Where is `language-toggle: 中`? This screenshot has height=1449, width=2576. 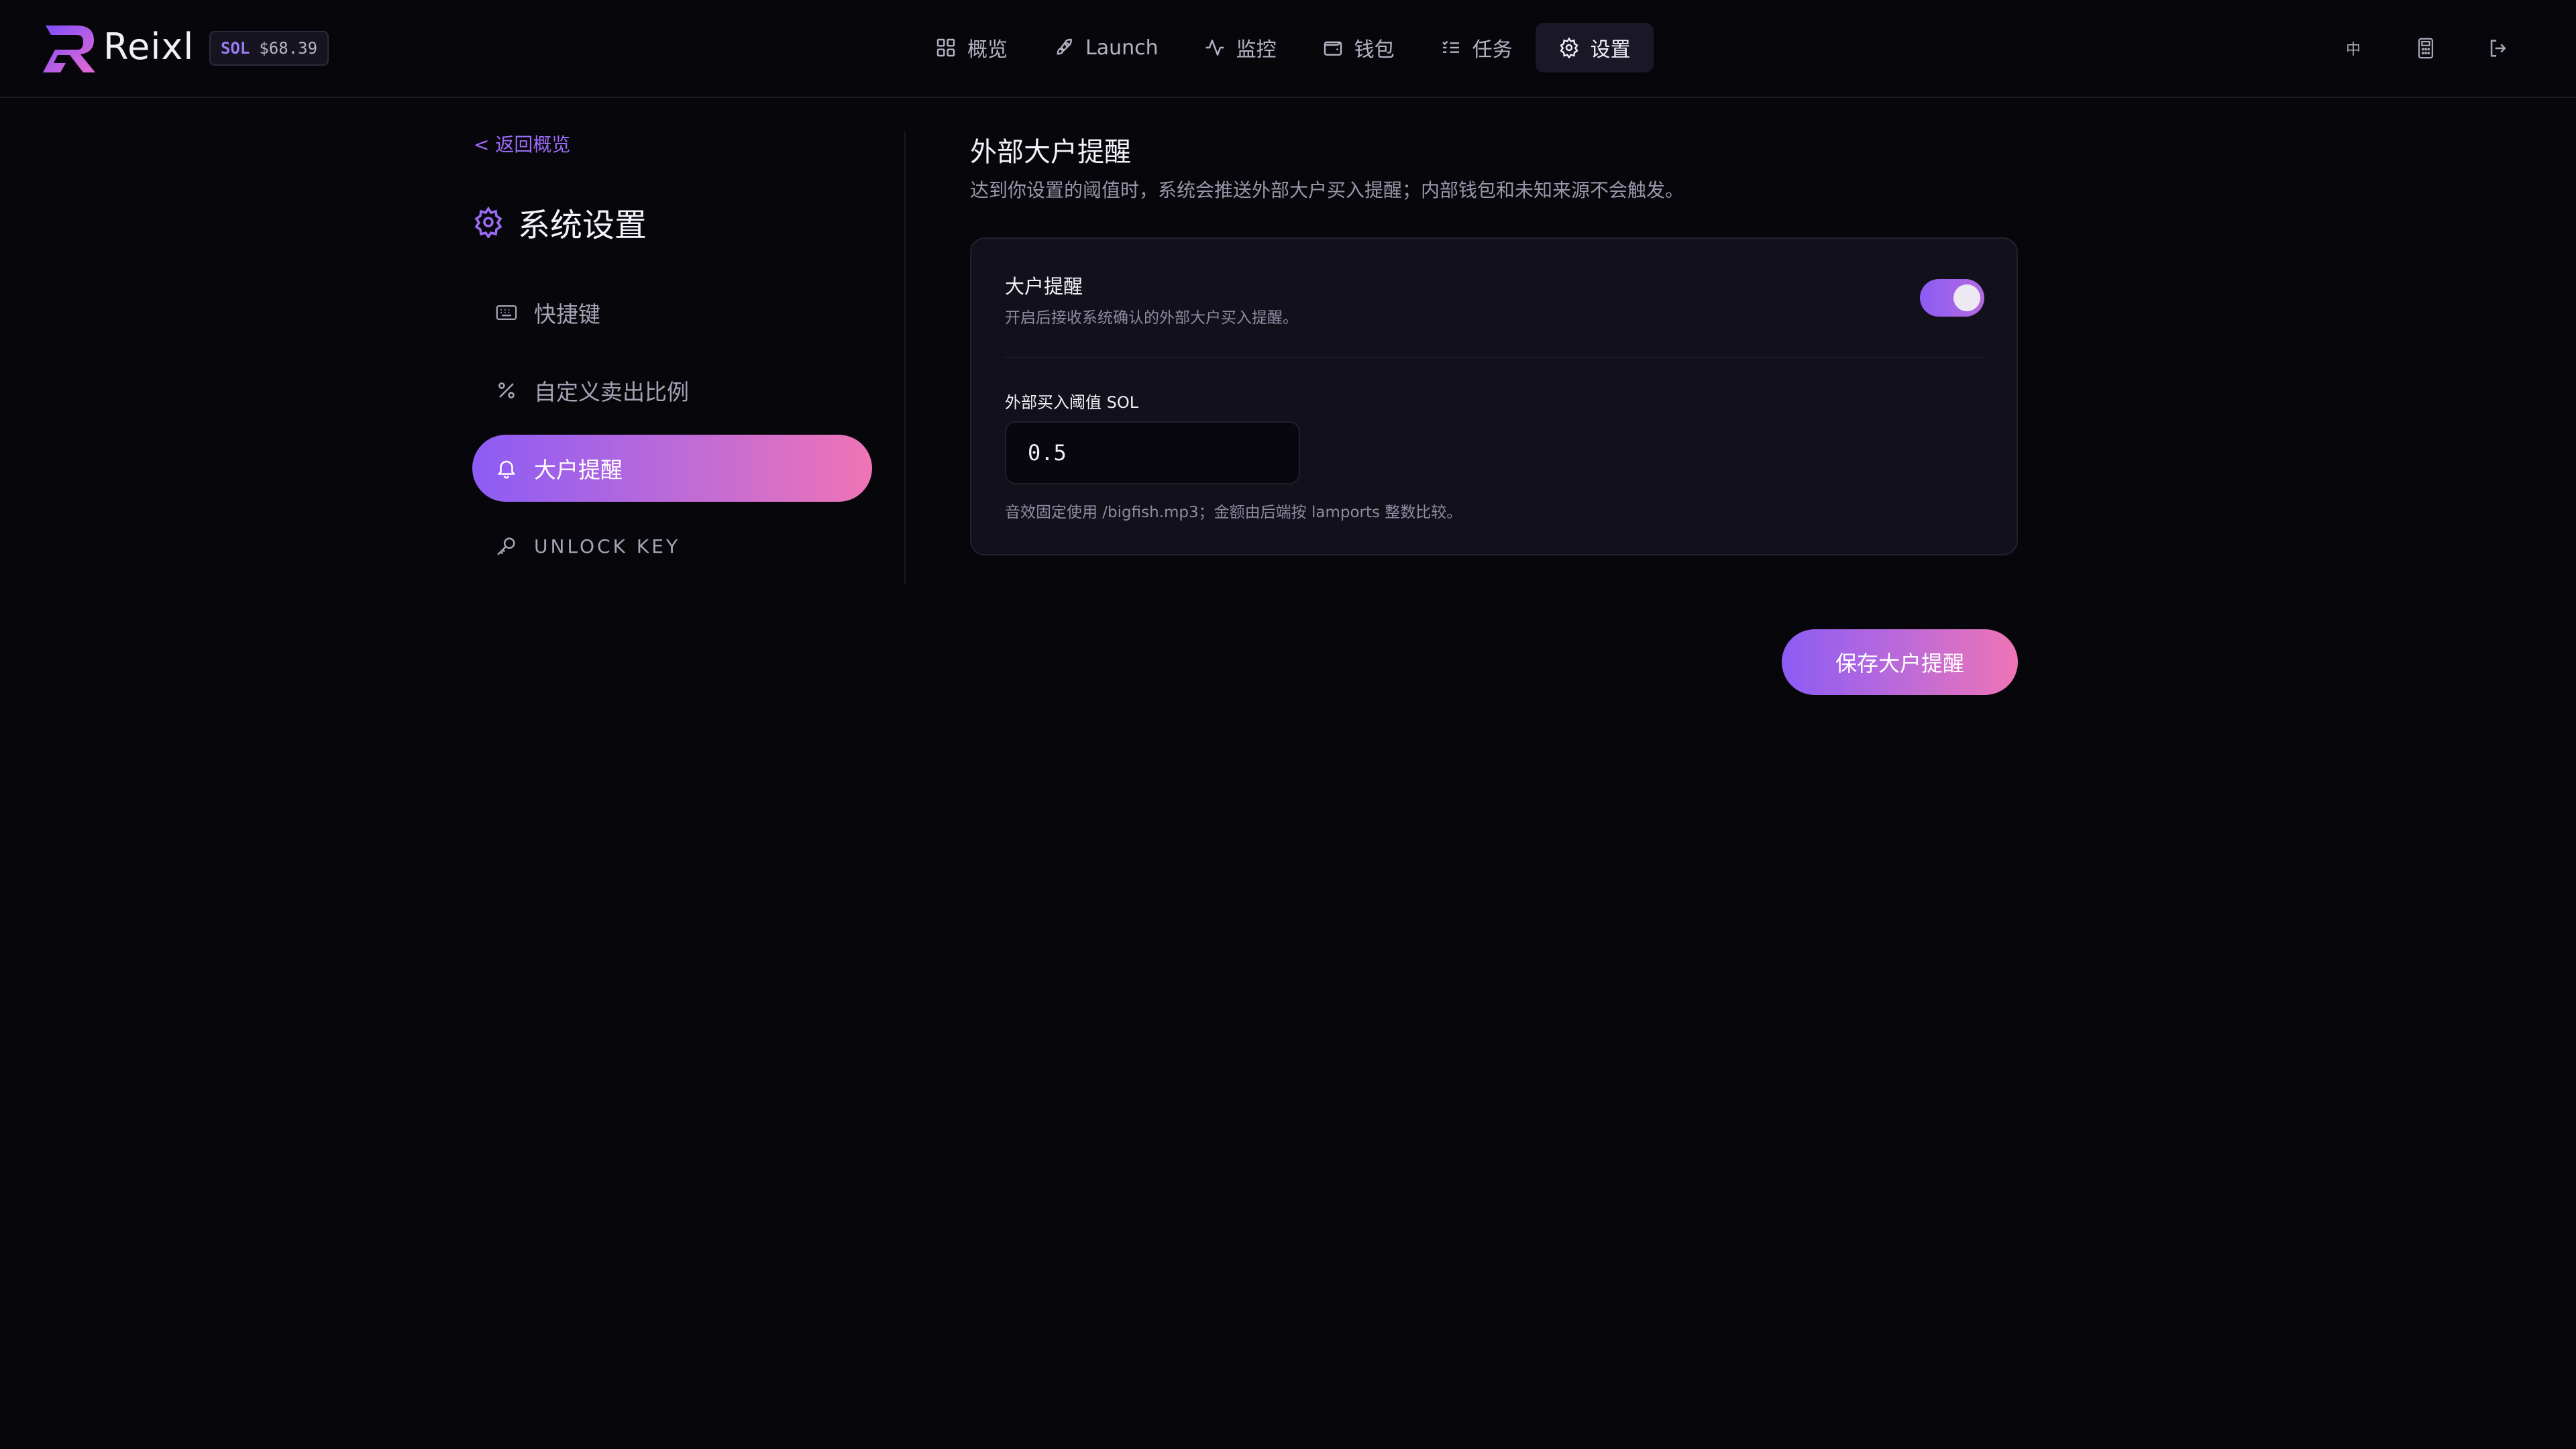 language-toggle: 中 is located at coordinates (2353, 48).